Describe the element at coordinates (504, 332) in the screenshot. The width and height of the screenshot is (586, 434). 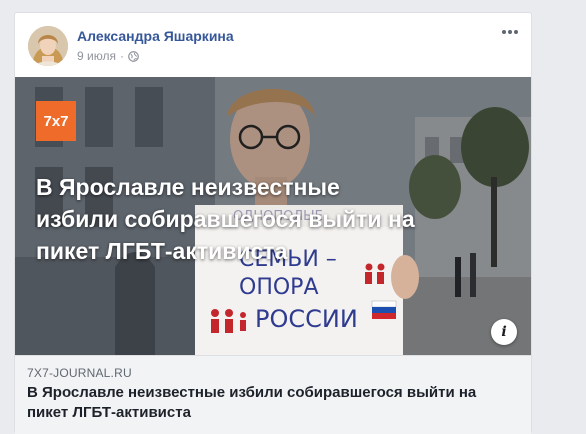
I see `info-icon: i` at that location.